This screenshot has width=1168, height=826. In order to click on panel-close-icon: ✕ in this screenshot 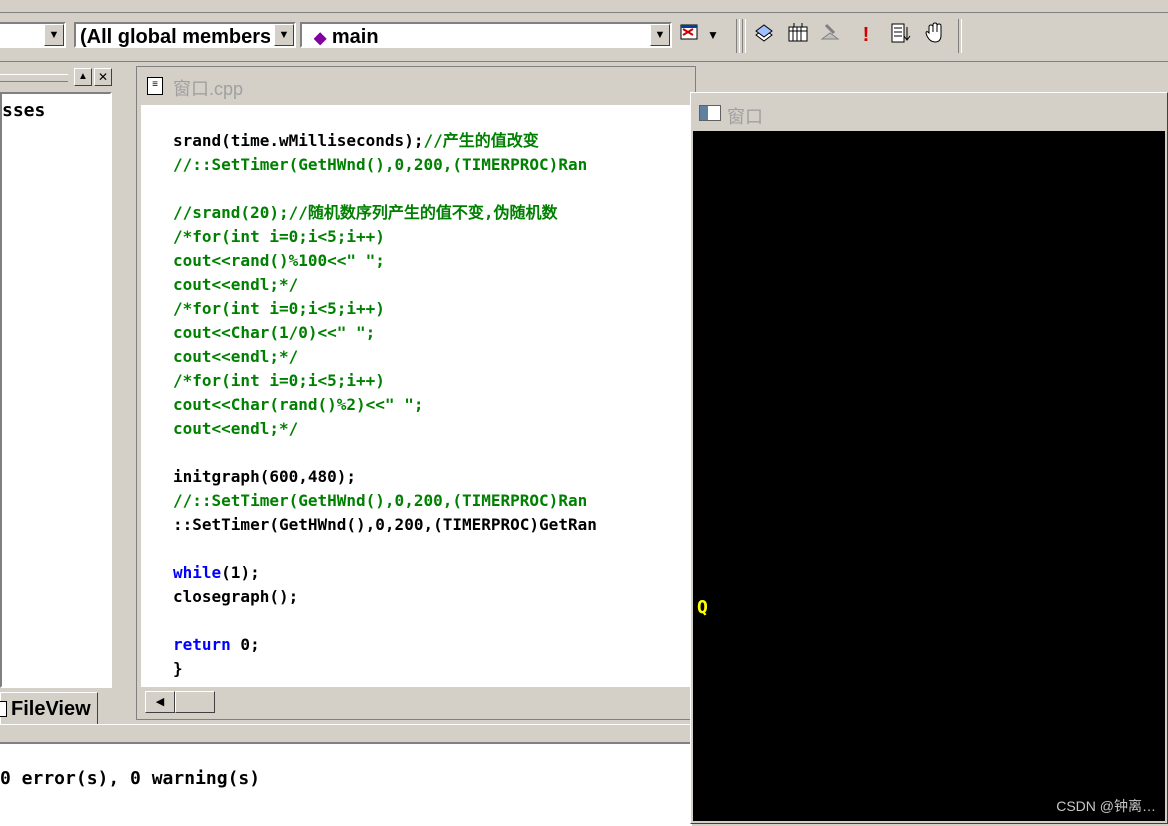, I will do `click(103, 77)`.